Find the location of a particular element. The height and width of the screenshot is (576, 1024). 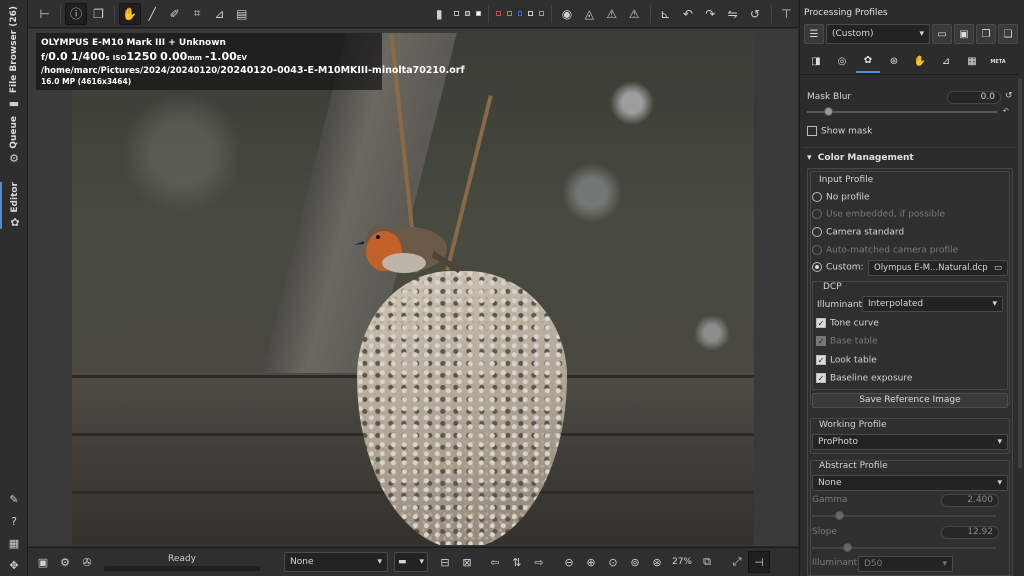

reset-icon: ↺ is located at coordinates (1009, 96).